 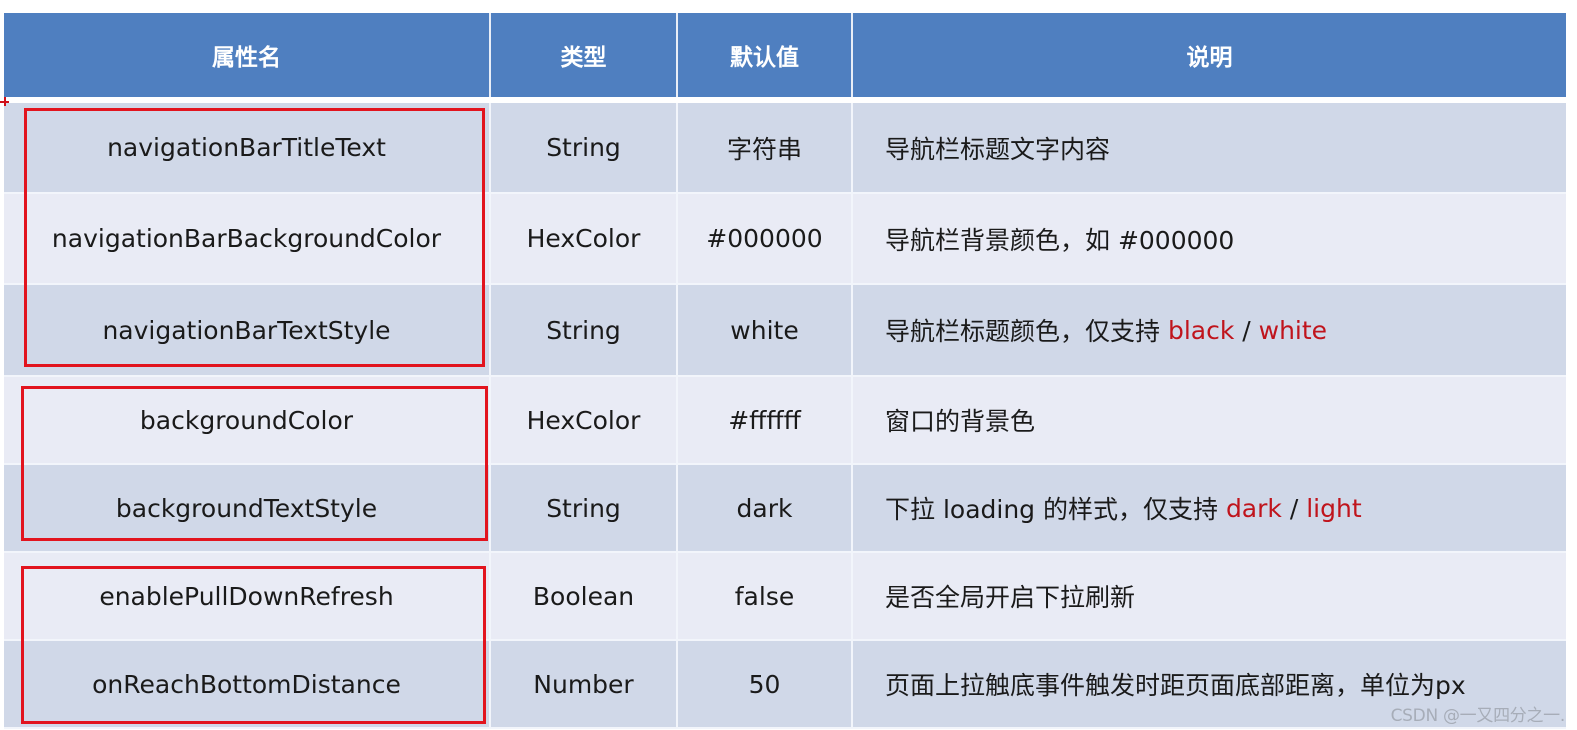 What do you see at coordinates (247, 147) in the screenshot?
I see `property-name: navigationBarTitleText` at bounding box center [247, 147].